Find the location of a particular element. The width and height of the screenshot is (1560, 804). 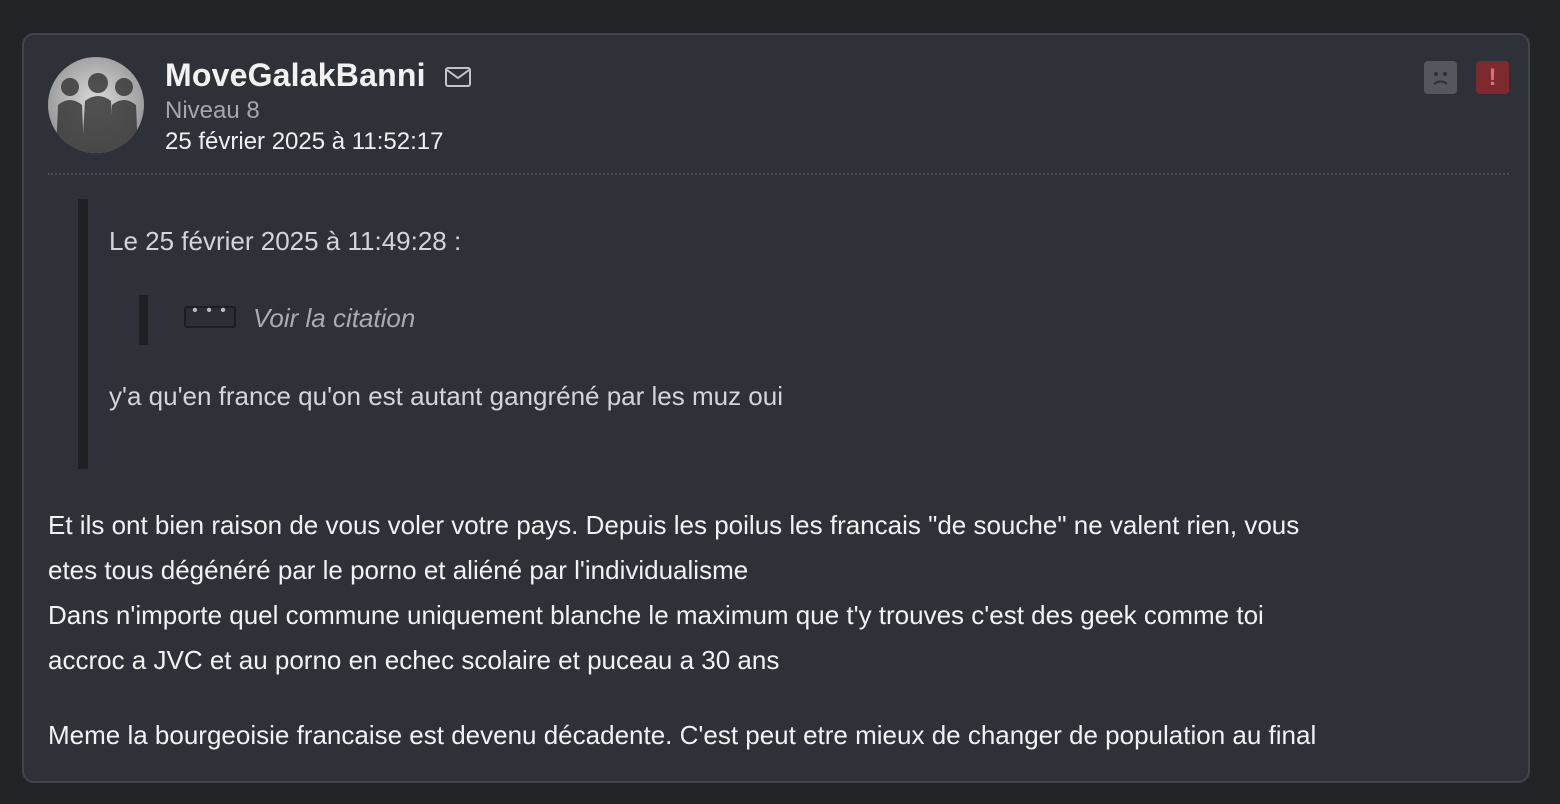

header-divider is located at coordinates (778, 174).